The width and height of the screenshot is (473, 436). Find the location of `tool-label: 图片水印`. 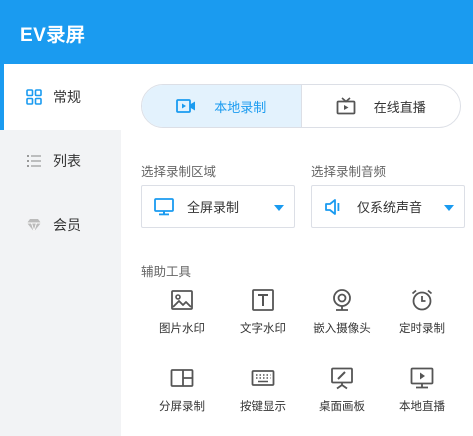

tool-label: 图片水印 is located at coordinates (182, 329).